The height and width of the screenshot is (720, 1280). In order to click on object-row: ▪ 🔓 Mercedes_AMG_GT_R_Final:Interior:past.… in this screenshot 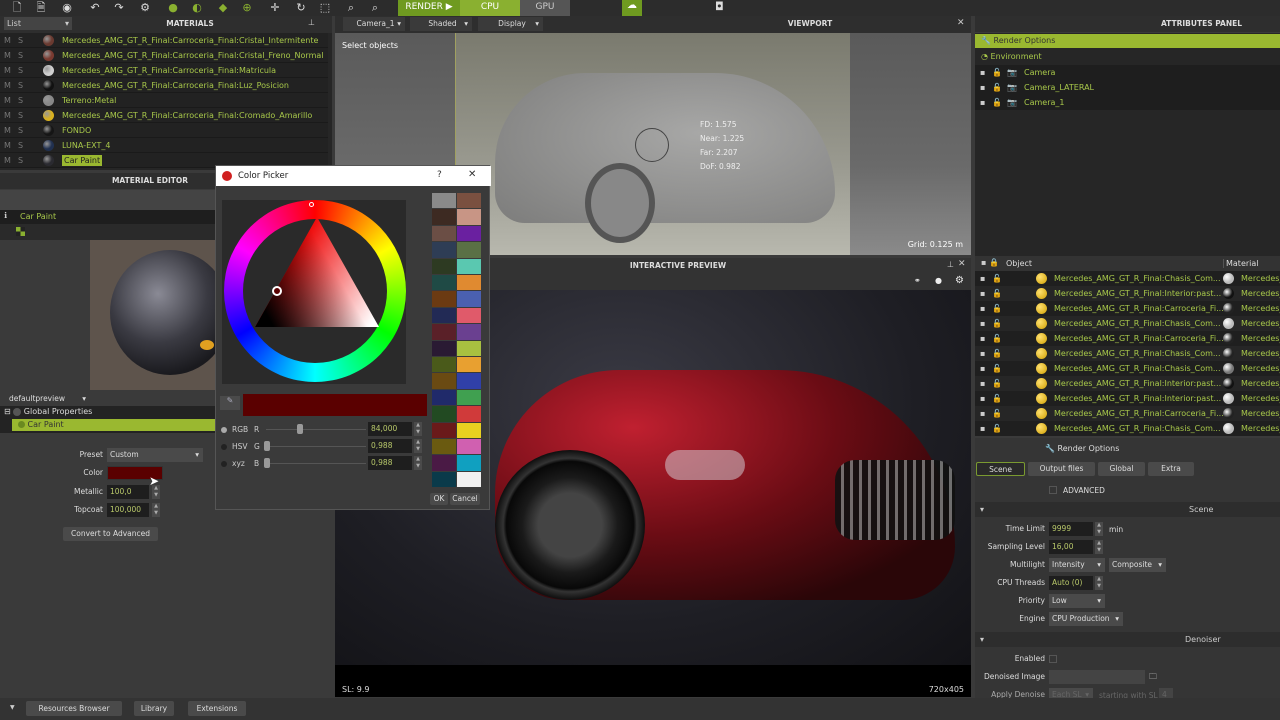, I will do `click(1127, 293)`.